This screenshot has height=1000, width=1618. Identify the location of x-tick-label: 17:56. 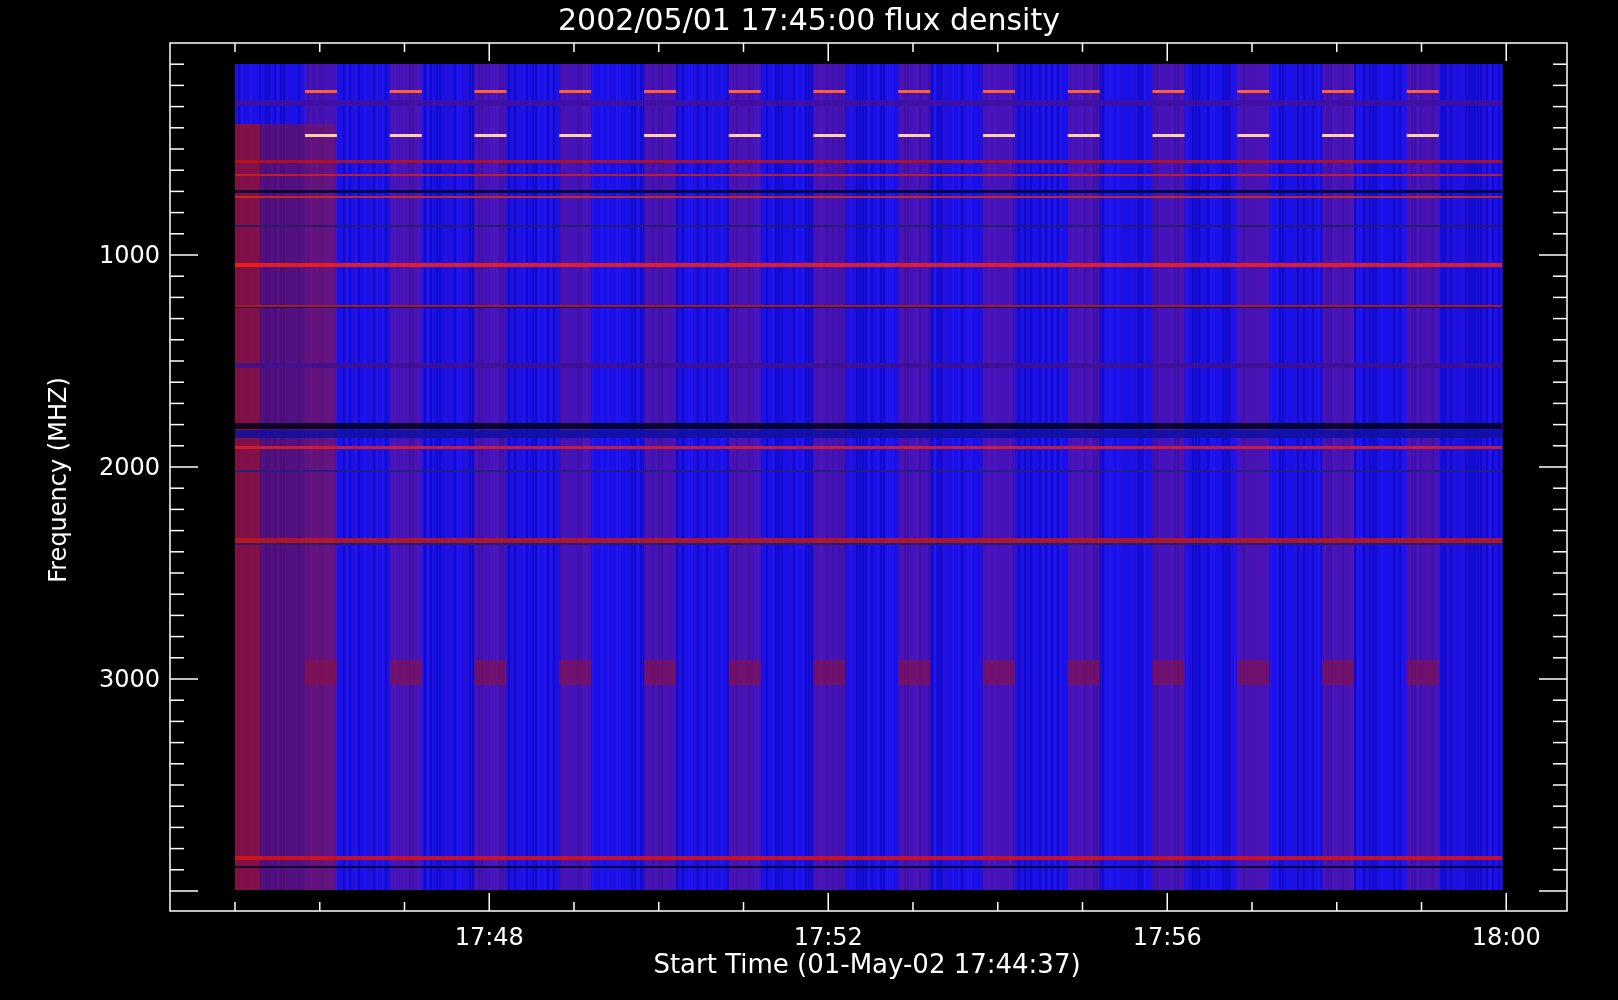
(1167, 937).